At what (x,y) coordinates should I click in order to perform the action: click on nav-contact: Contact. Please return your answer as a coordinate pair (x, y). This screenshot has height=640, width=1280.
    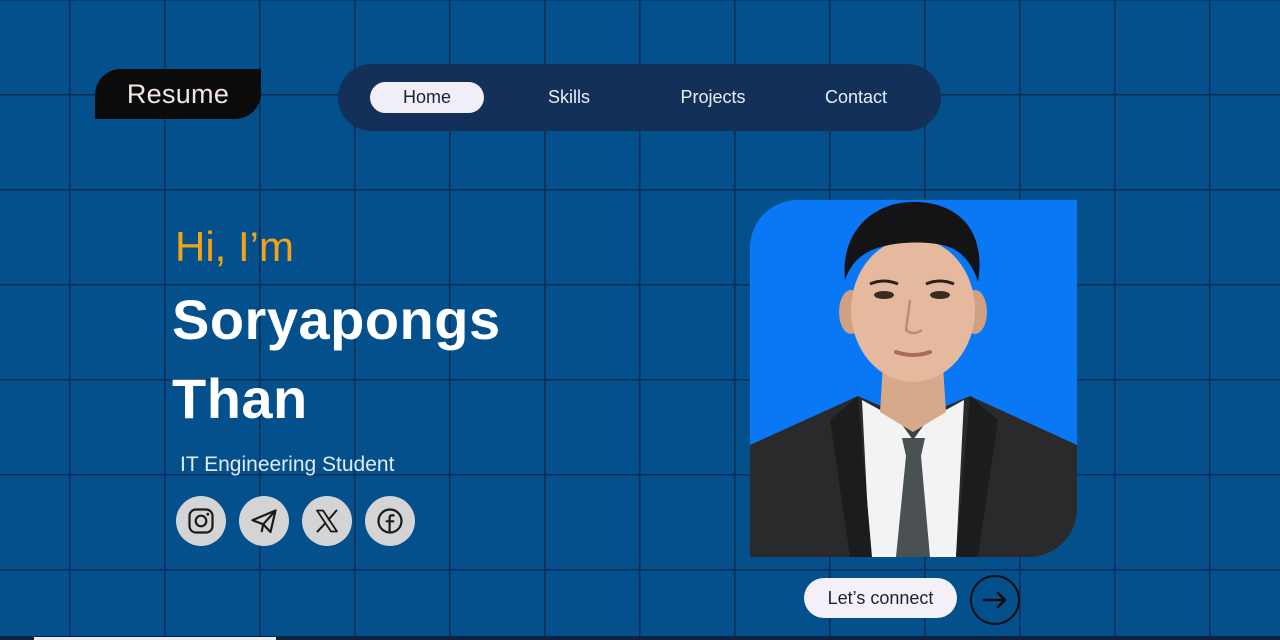
    Looking at the image, I should click on (856, 97).